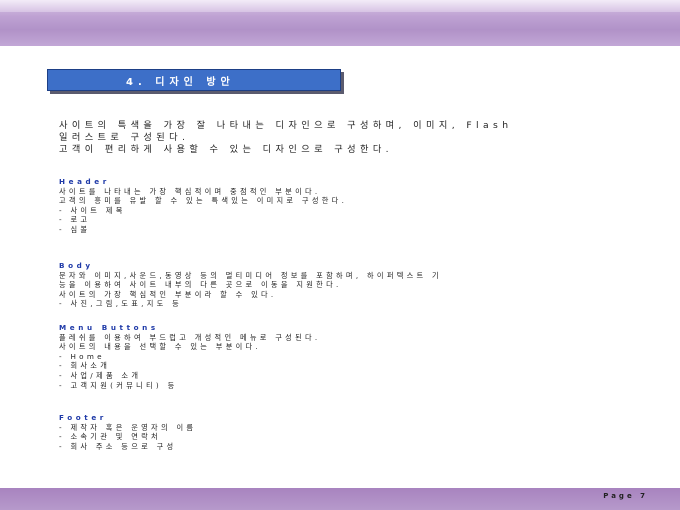 The image size is (680, 510). Describe the element at coordinates (340, 6) in the screenshot. I see `top-band-highlight` at that location.